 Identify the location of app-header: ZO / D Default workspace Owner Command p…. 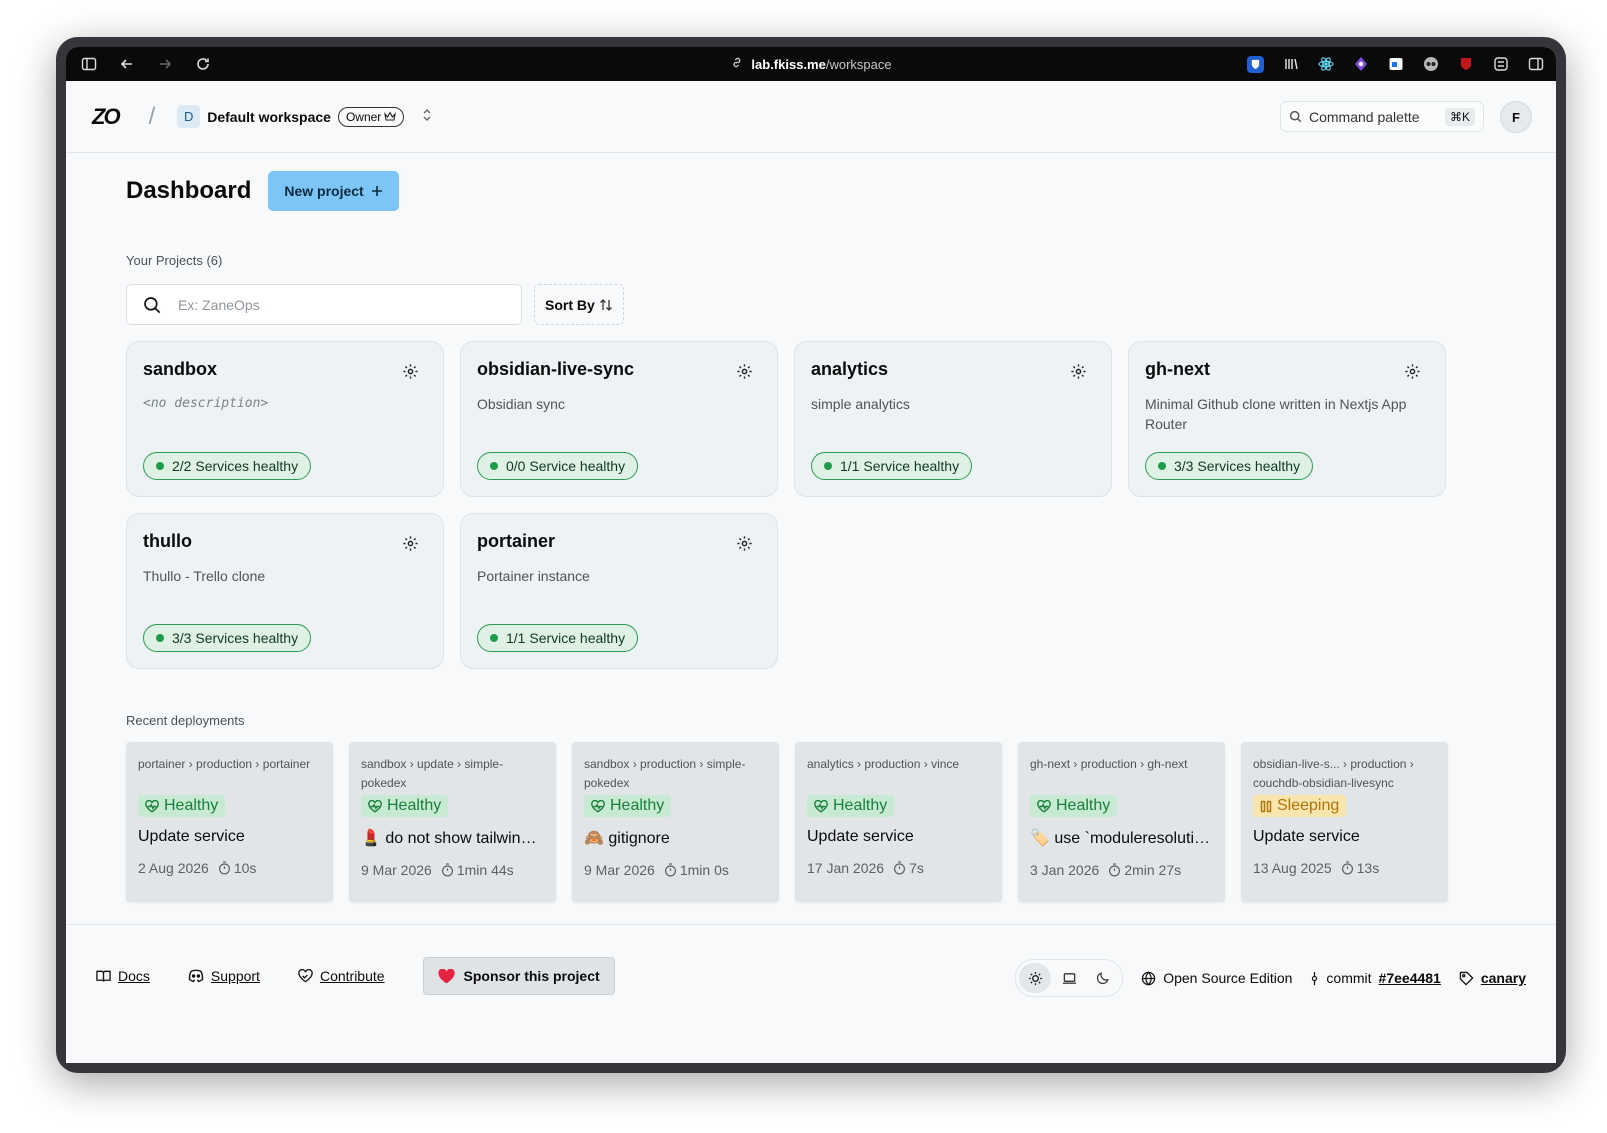
(811, 117).